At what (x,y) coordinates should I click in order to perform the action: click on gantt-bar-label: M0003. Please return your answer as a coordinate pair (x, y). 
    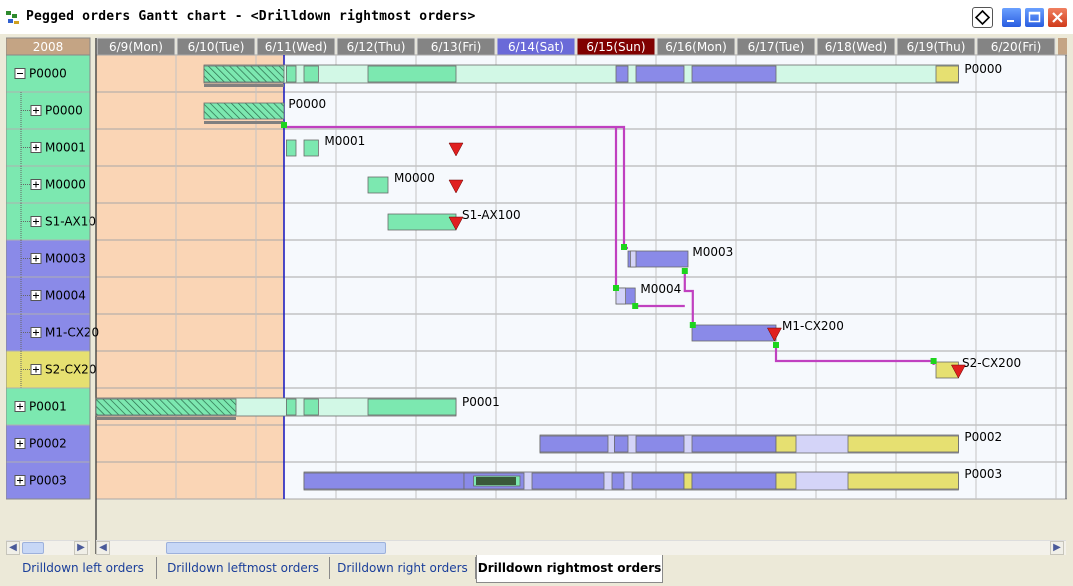
    Looking at the image, I should click on (712, 252).